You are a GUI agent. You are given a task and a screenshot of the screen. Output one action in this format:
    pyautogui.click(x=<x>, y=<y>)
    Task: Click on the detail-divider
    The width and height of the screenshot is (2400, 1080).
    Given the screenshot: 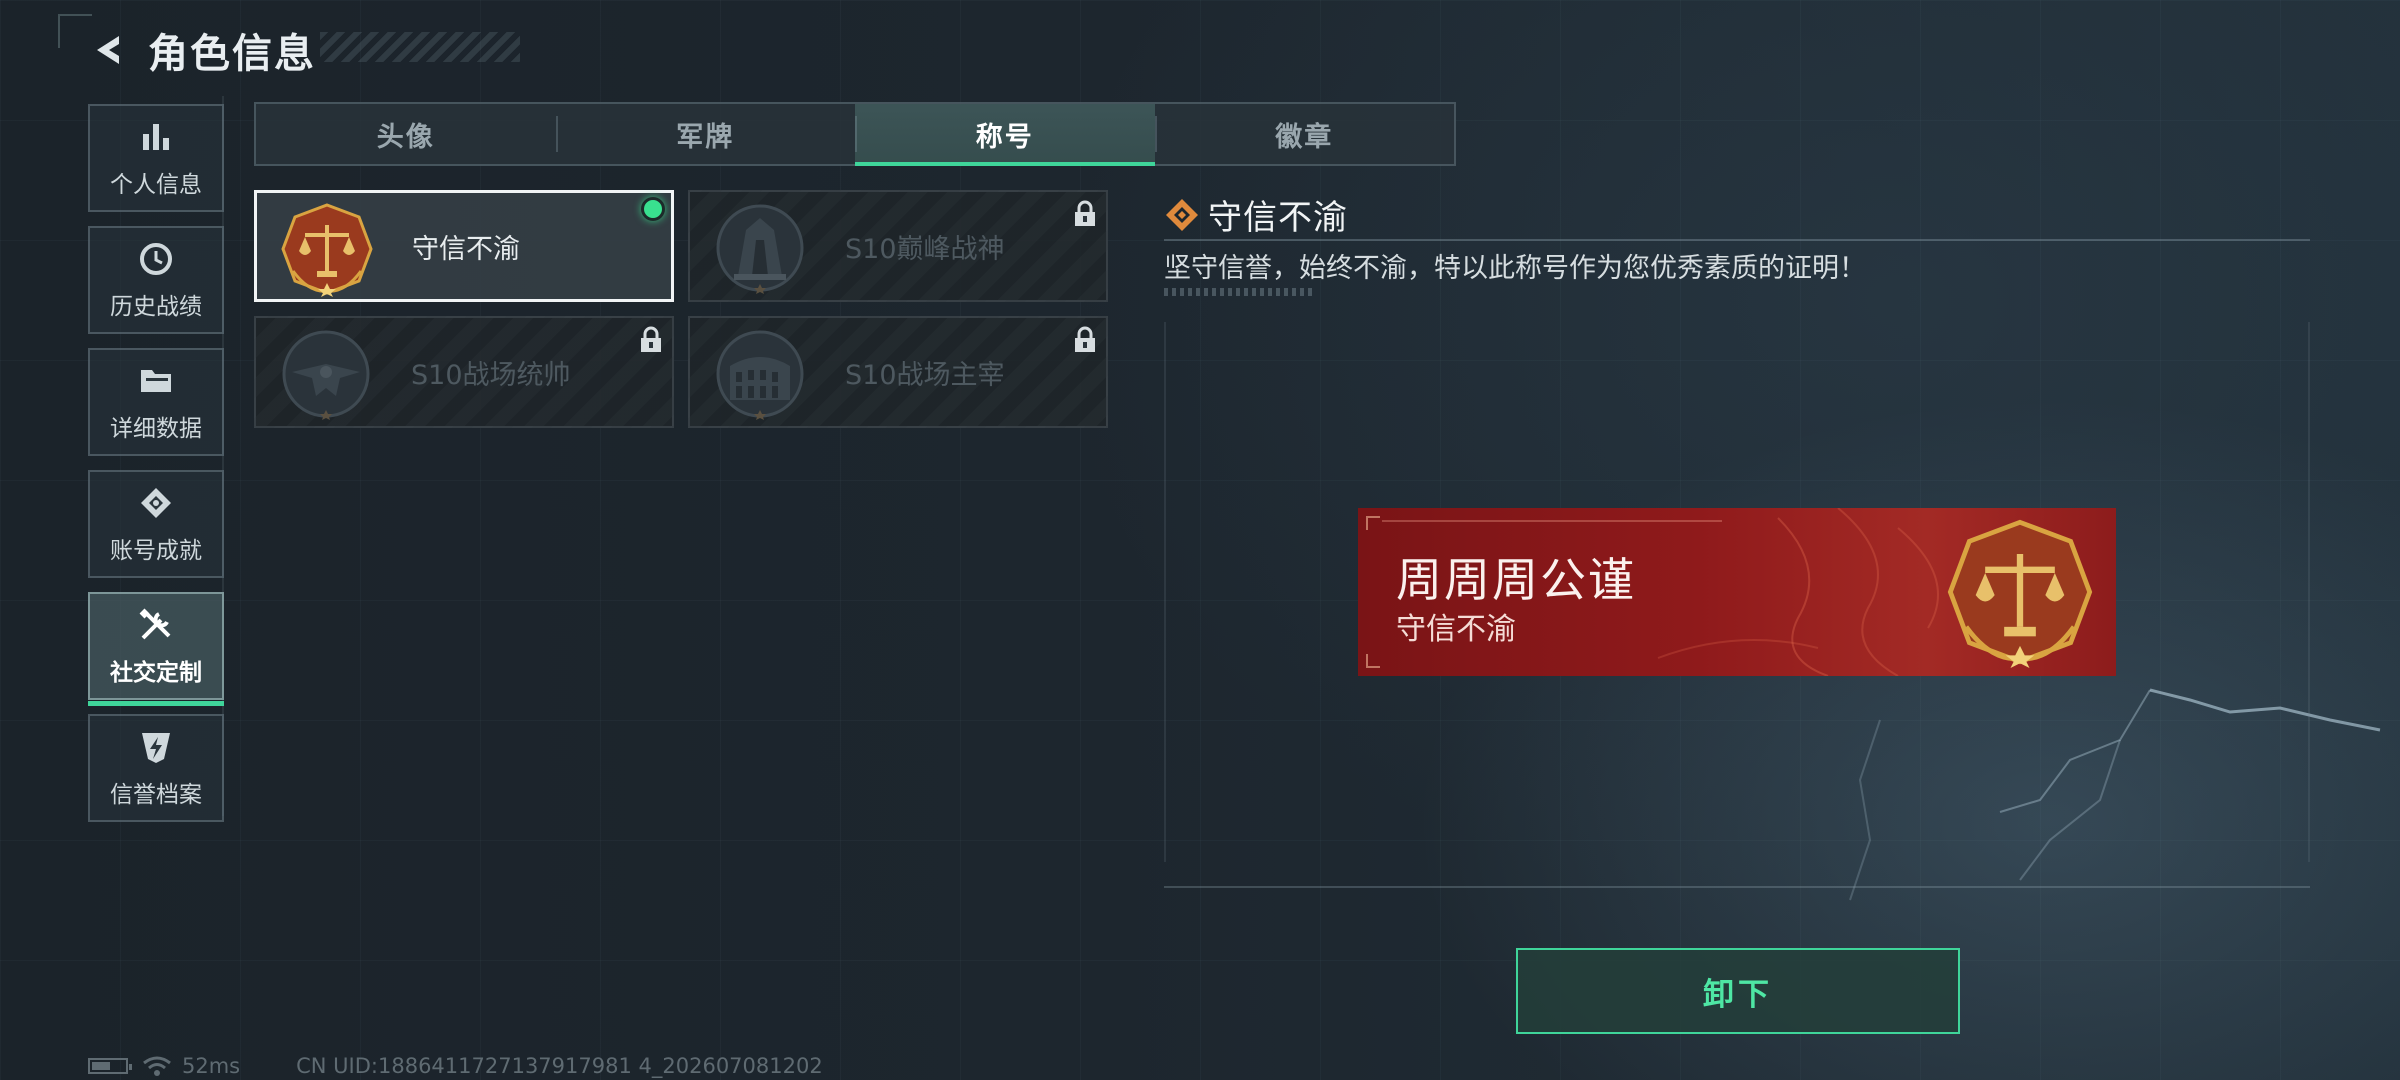 What is the action you would take?
    pyautogui.click(x=1737, y=240)
    